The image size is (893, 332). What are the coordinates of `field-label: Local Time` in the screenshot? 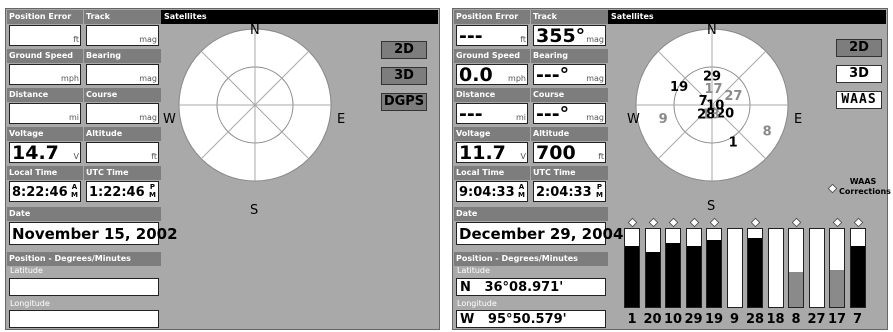 It's located at (492, 173).